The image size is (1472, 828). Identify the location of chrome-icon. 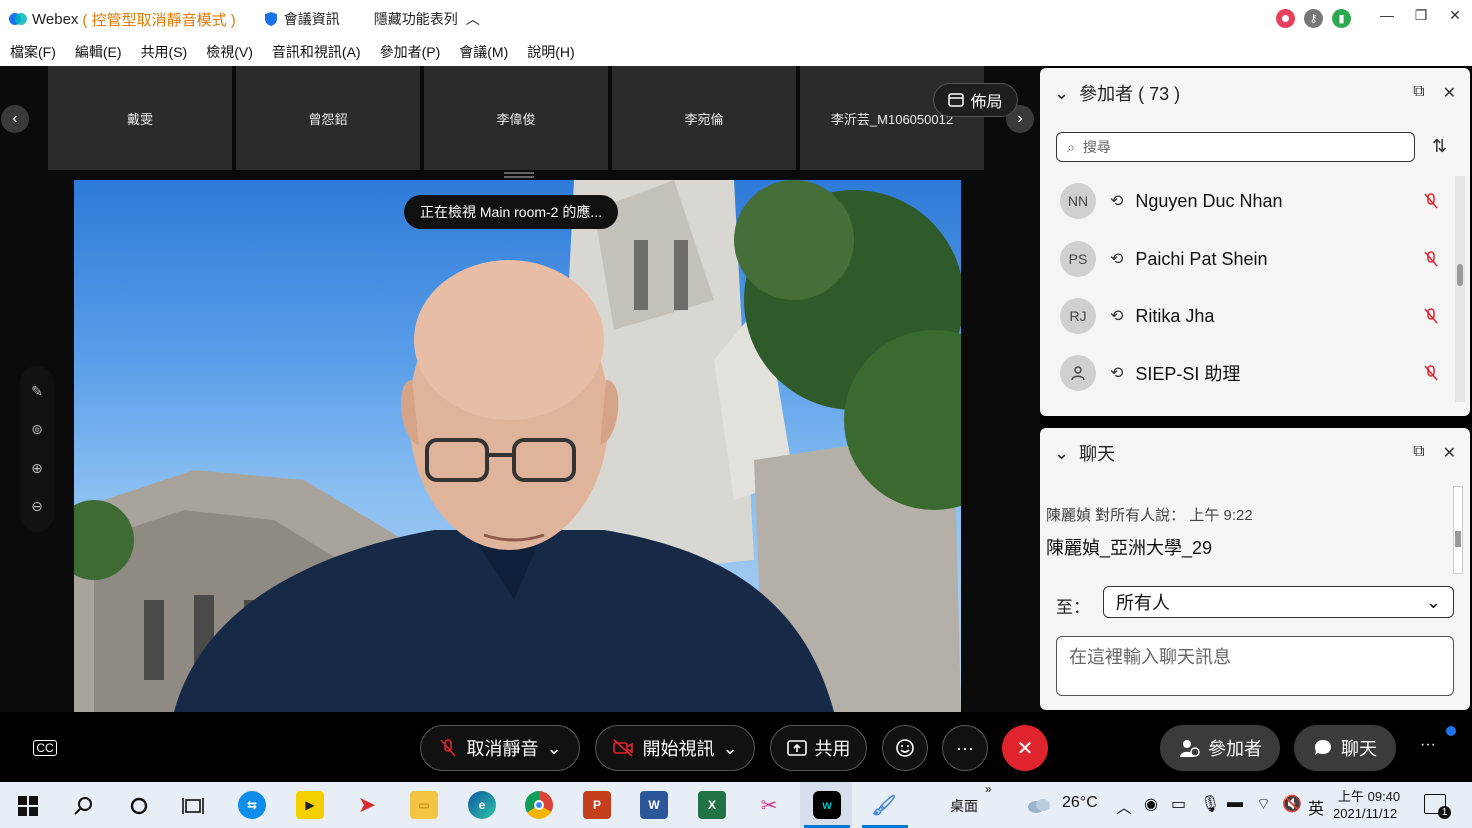
(539, 805).